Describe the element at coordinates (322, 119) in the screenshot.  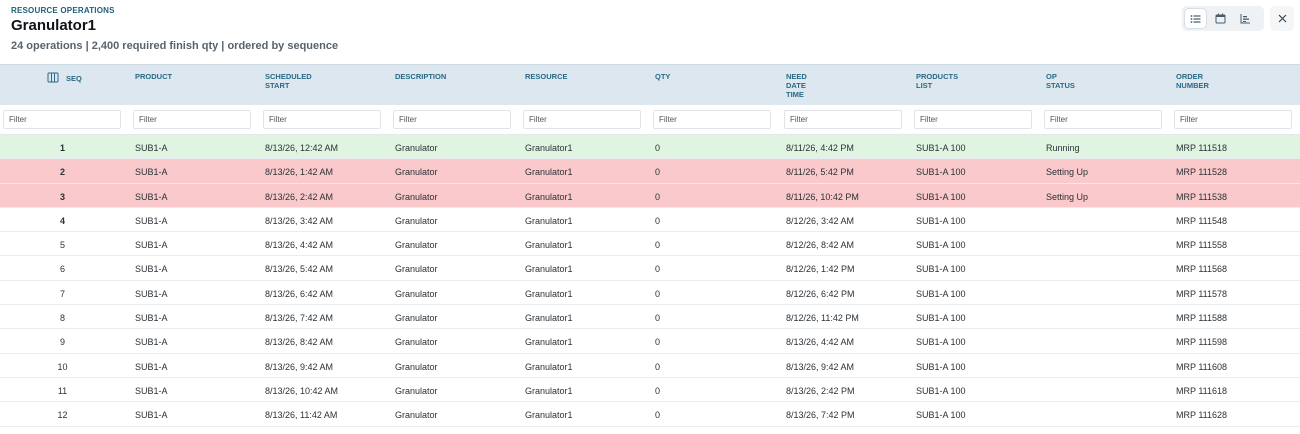
I see `scheduled-start-filter-input` at that location.